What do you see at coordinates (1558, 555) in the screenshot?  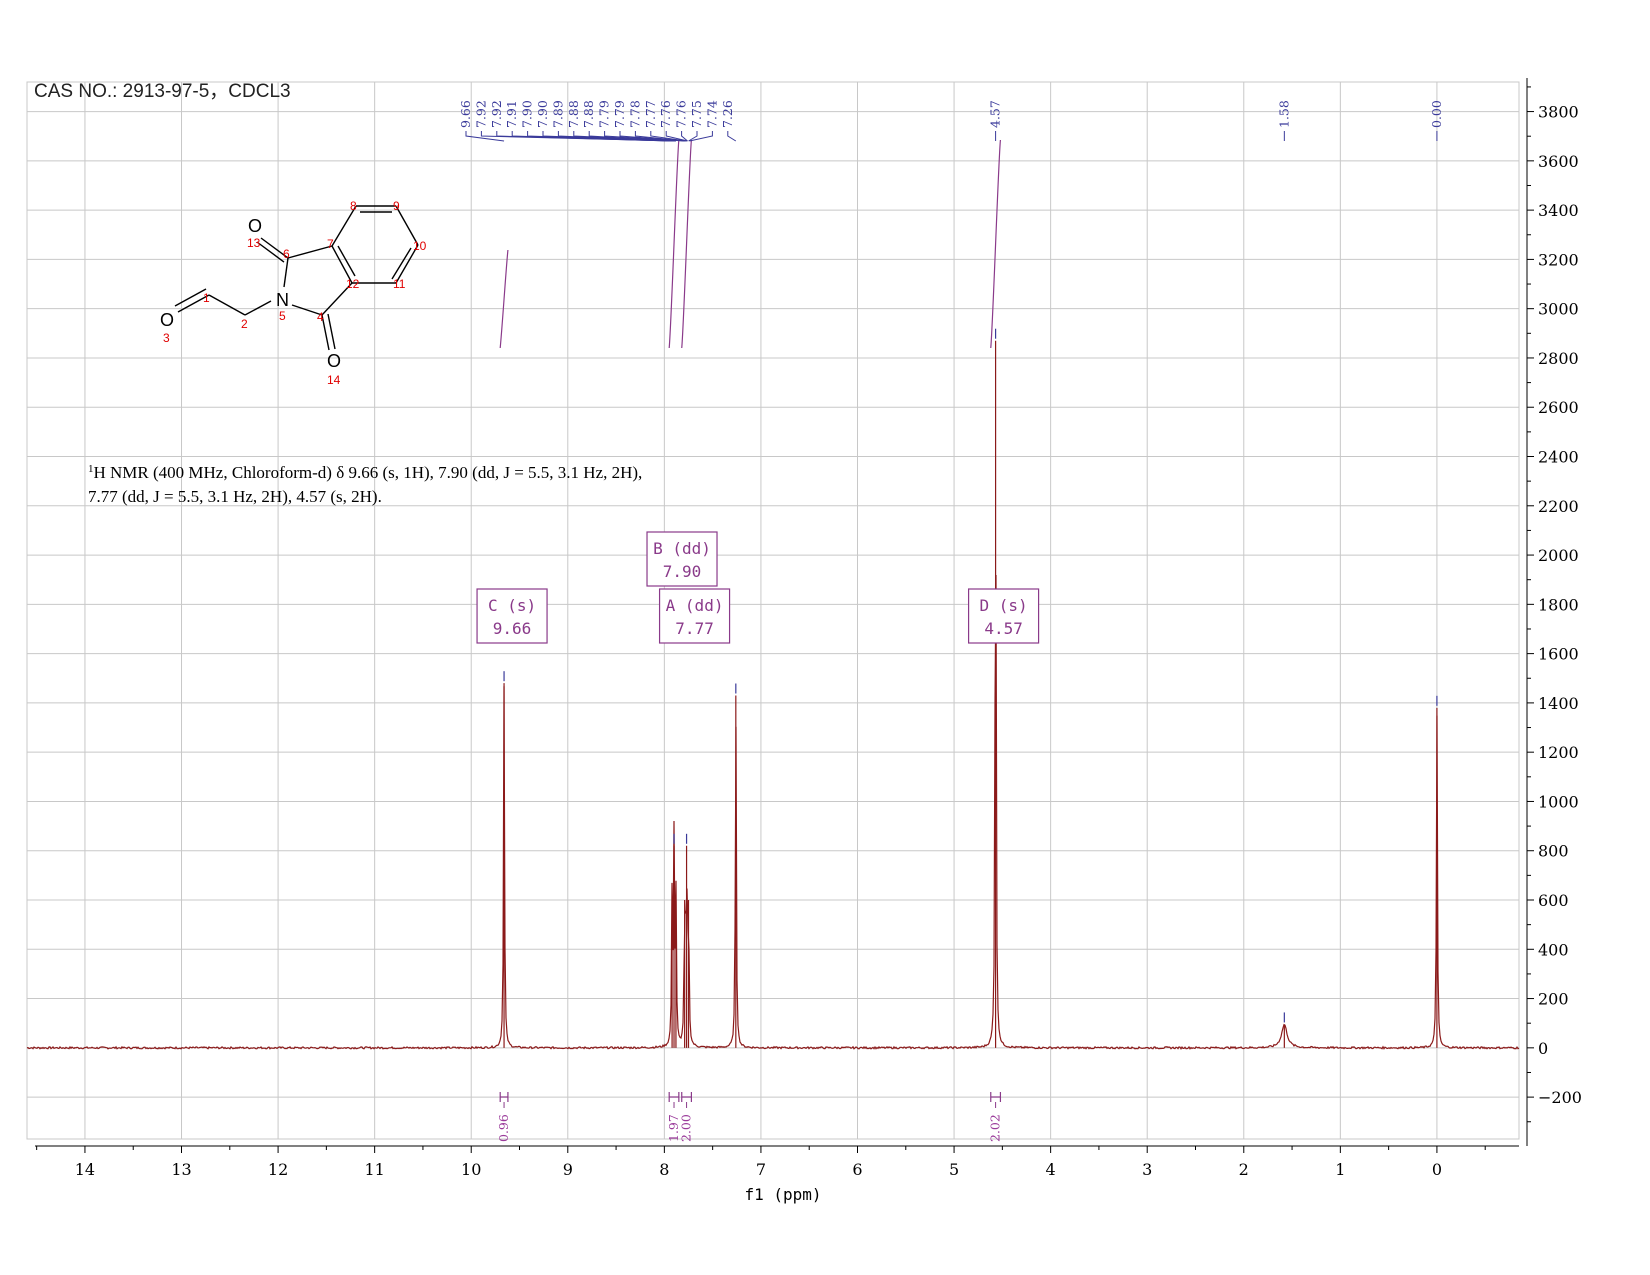 I see `y-tick-label: 2000` at bounding box center [1558, 555].